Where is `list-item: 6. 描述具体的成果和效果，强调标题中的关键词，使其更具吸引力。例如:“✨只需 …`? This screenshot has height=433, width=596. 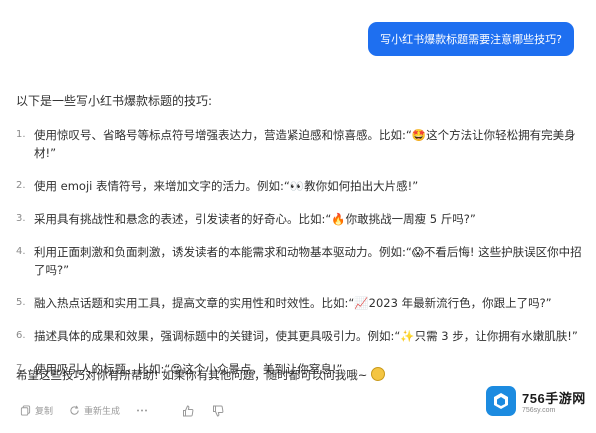
list-item: 6. 描述具体的成果和效果，强调标题中的关键词，使其更具吸引力。例如:“✨只需 … is located at coordinates (299, 336).